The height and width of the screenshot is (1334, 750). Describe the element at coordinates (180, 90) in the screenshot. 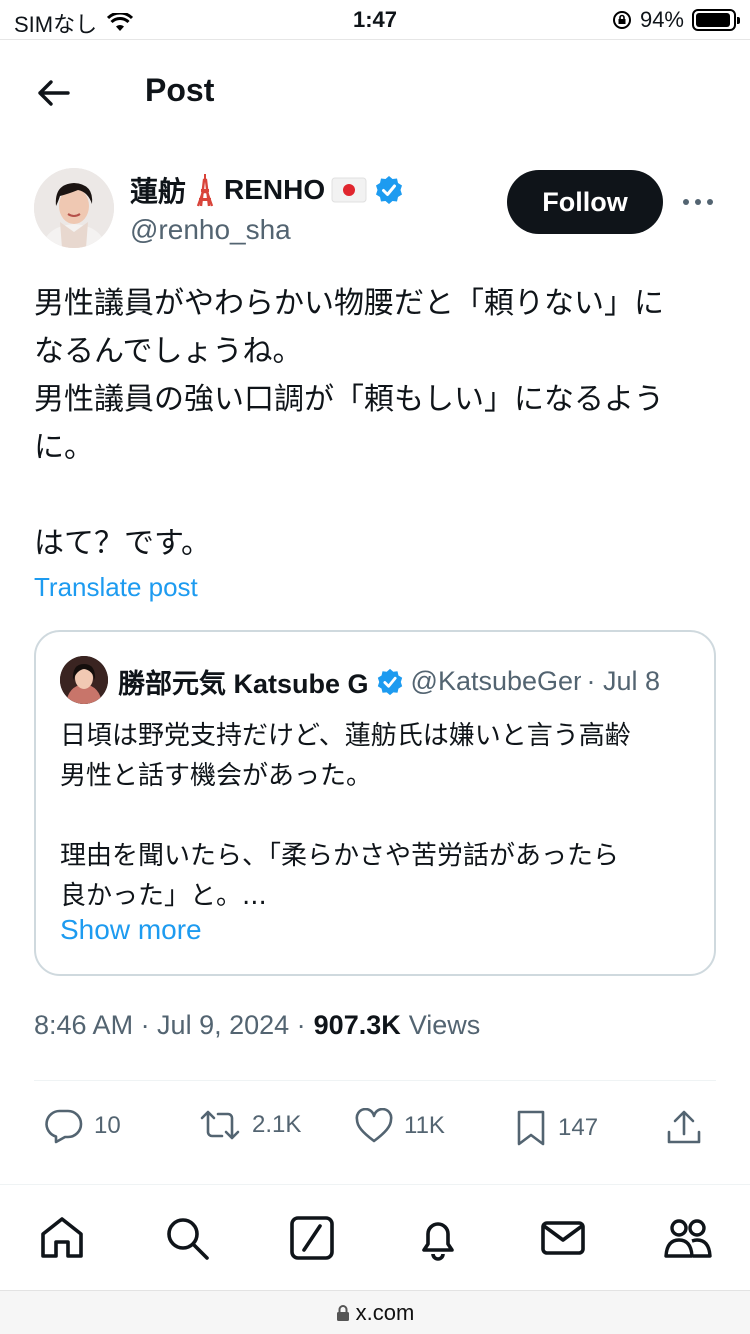

I see `page-title: Post` at that location.